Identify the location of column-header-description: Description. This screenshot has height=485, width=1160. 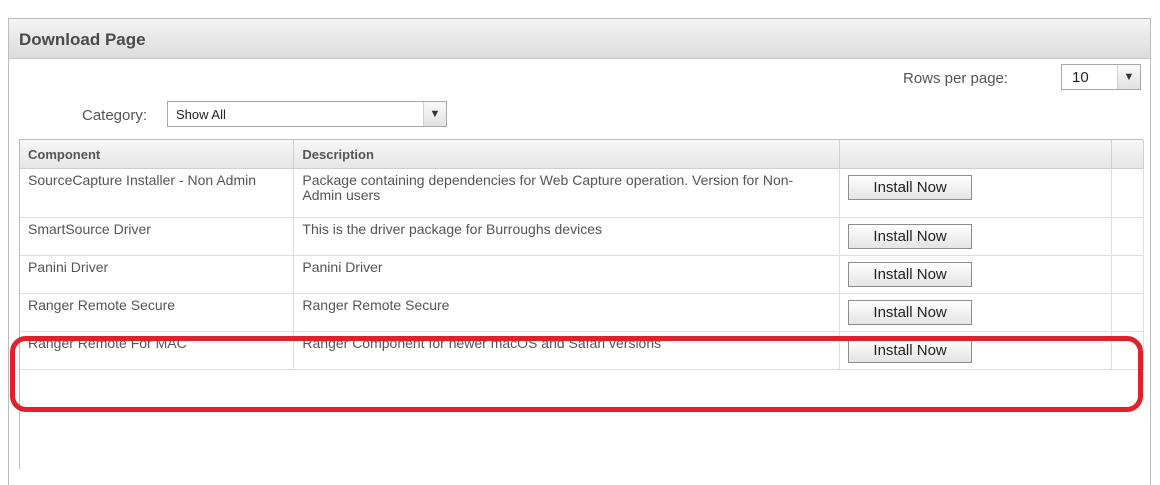
(567, 154).